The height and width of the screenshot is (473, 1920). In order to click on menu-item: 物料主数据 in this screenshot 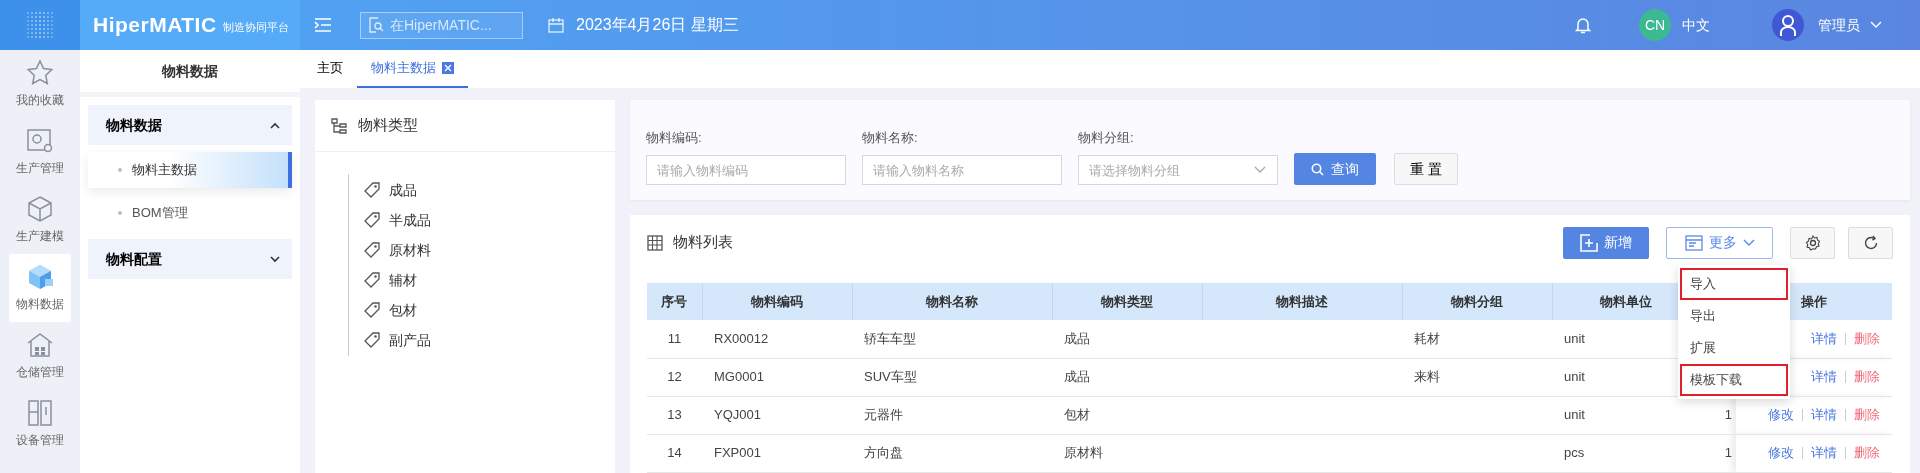, I will do `click(190, 170)`.